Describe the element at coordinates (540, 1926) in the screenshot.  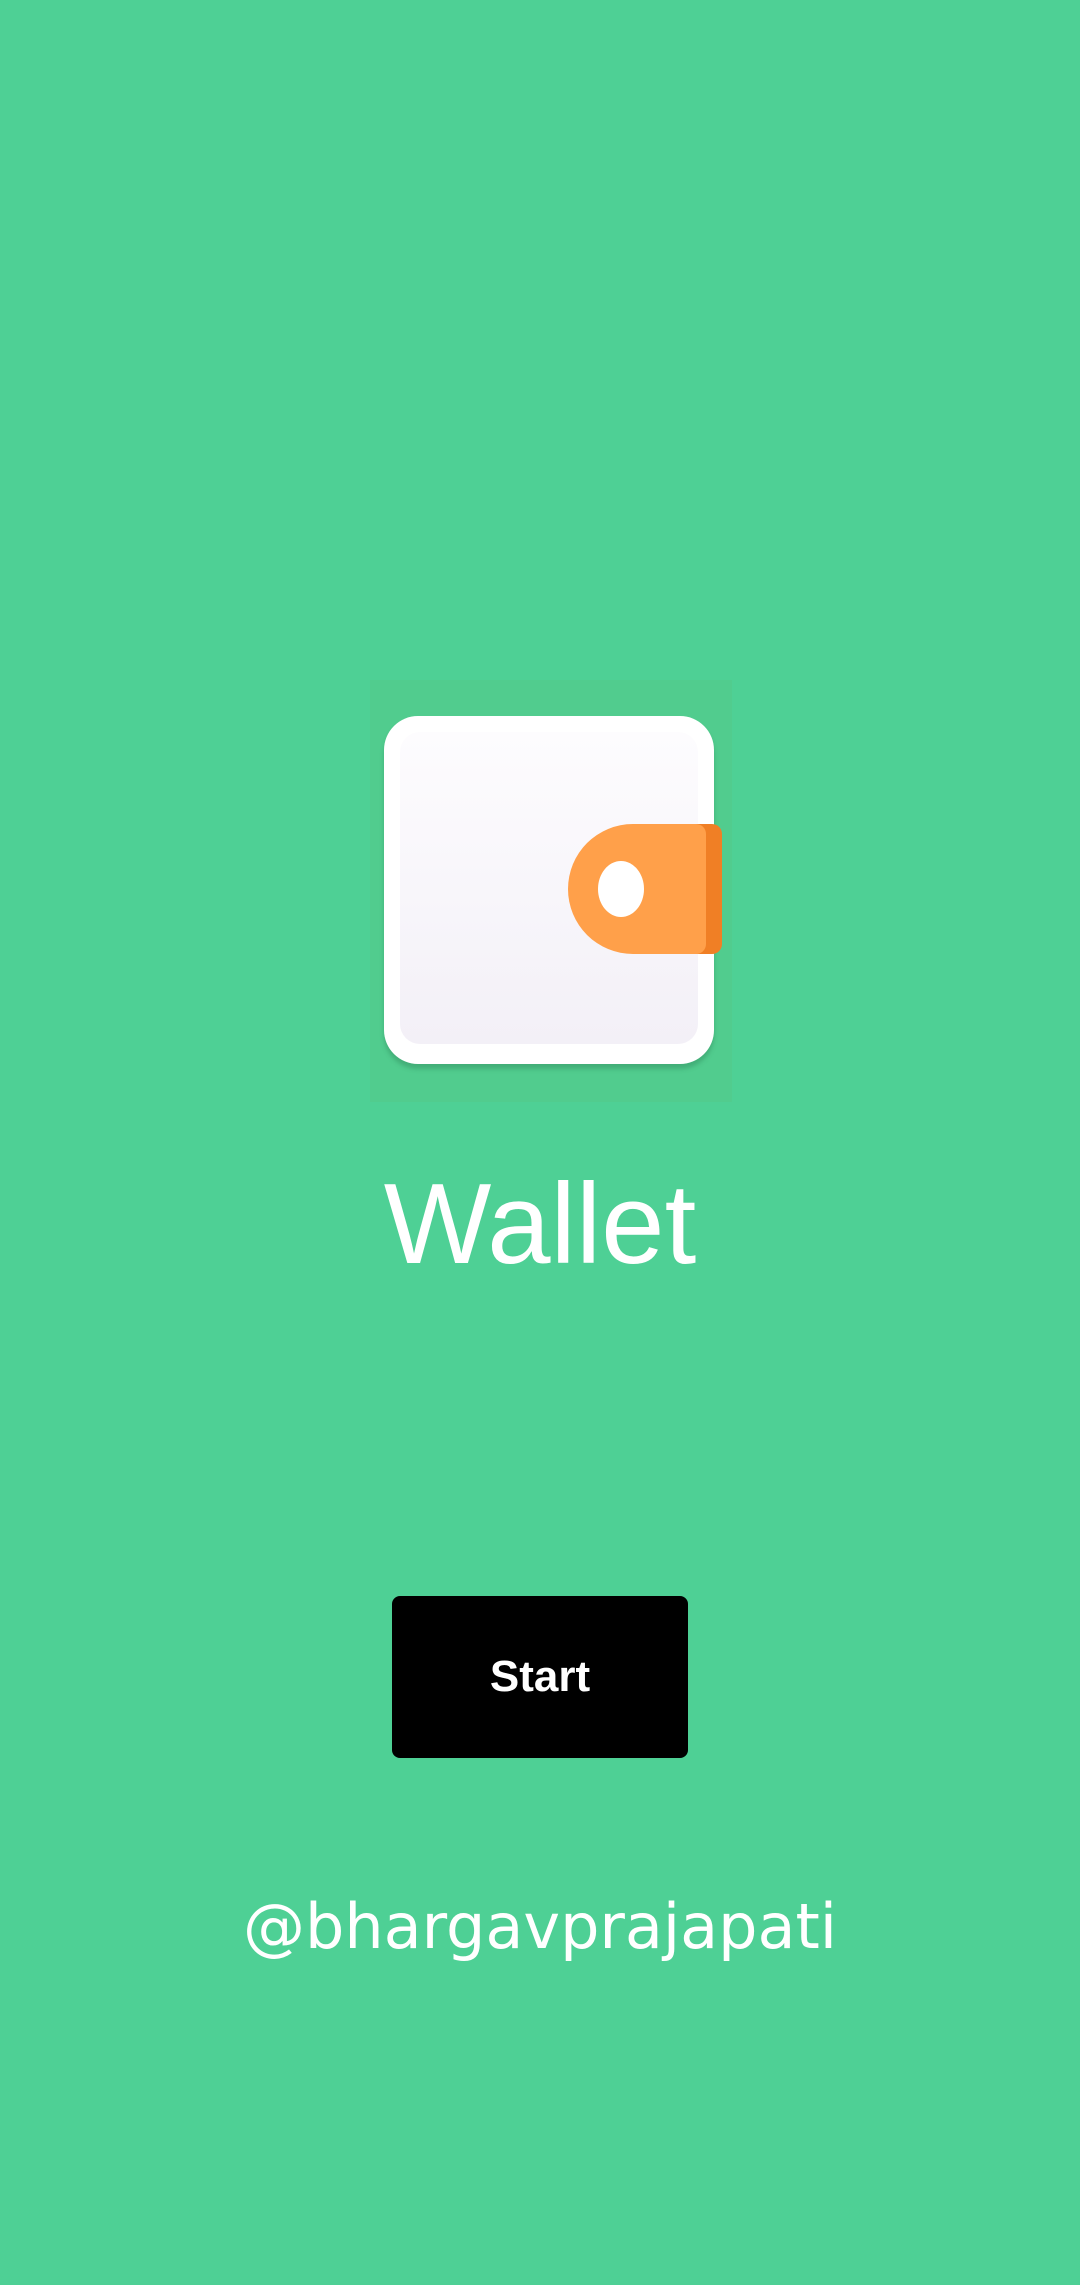
I see `author-credit: @bhargavprajapati` at that location.